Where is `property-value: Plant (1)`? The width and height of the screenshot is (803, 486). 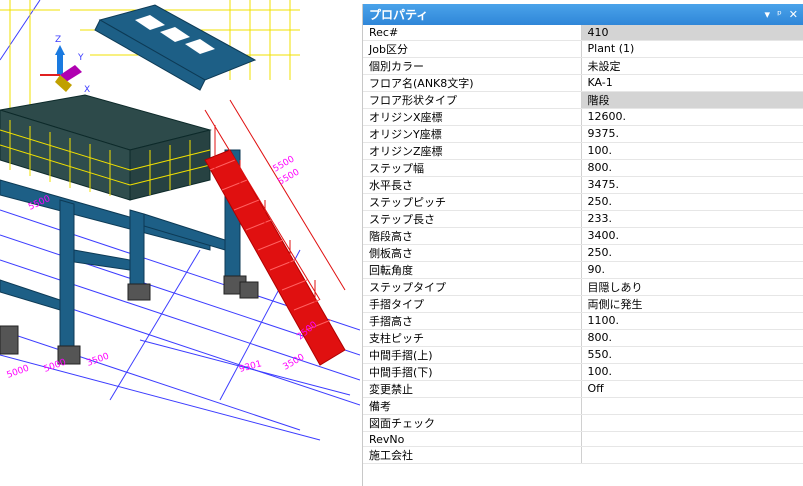 property-value: Plant (1) is located at coordinates (692, 49).